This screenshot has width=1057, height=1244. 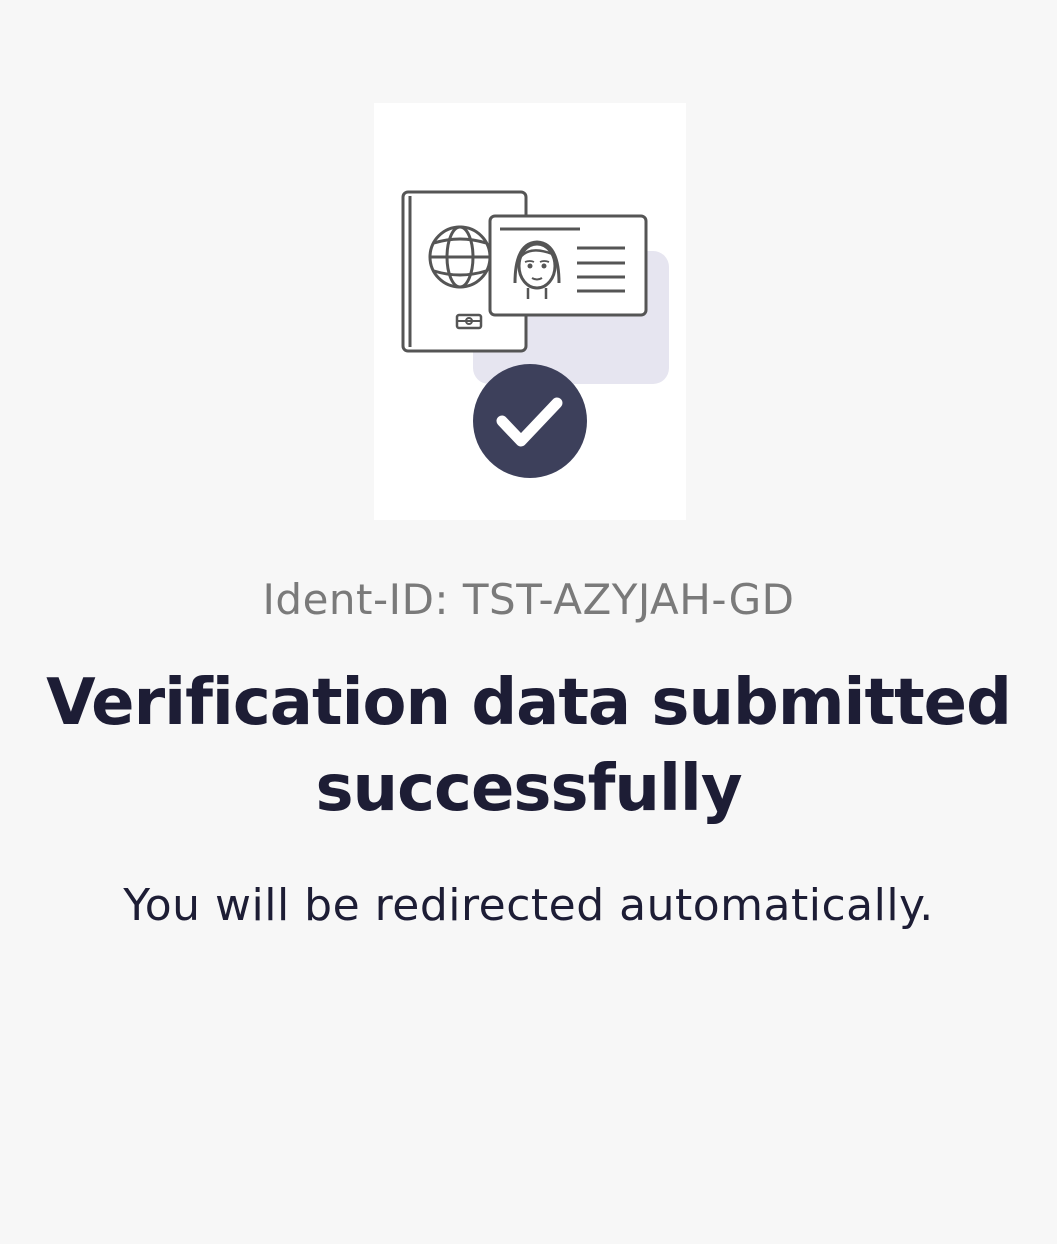 What do you see at coordinates (529, 746) in the screenshot?
I see `page-title: Verification data submitted successfully` at bounding box center [529, 746].